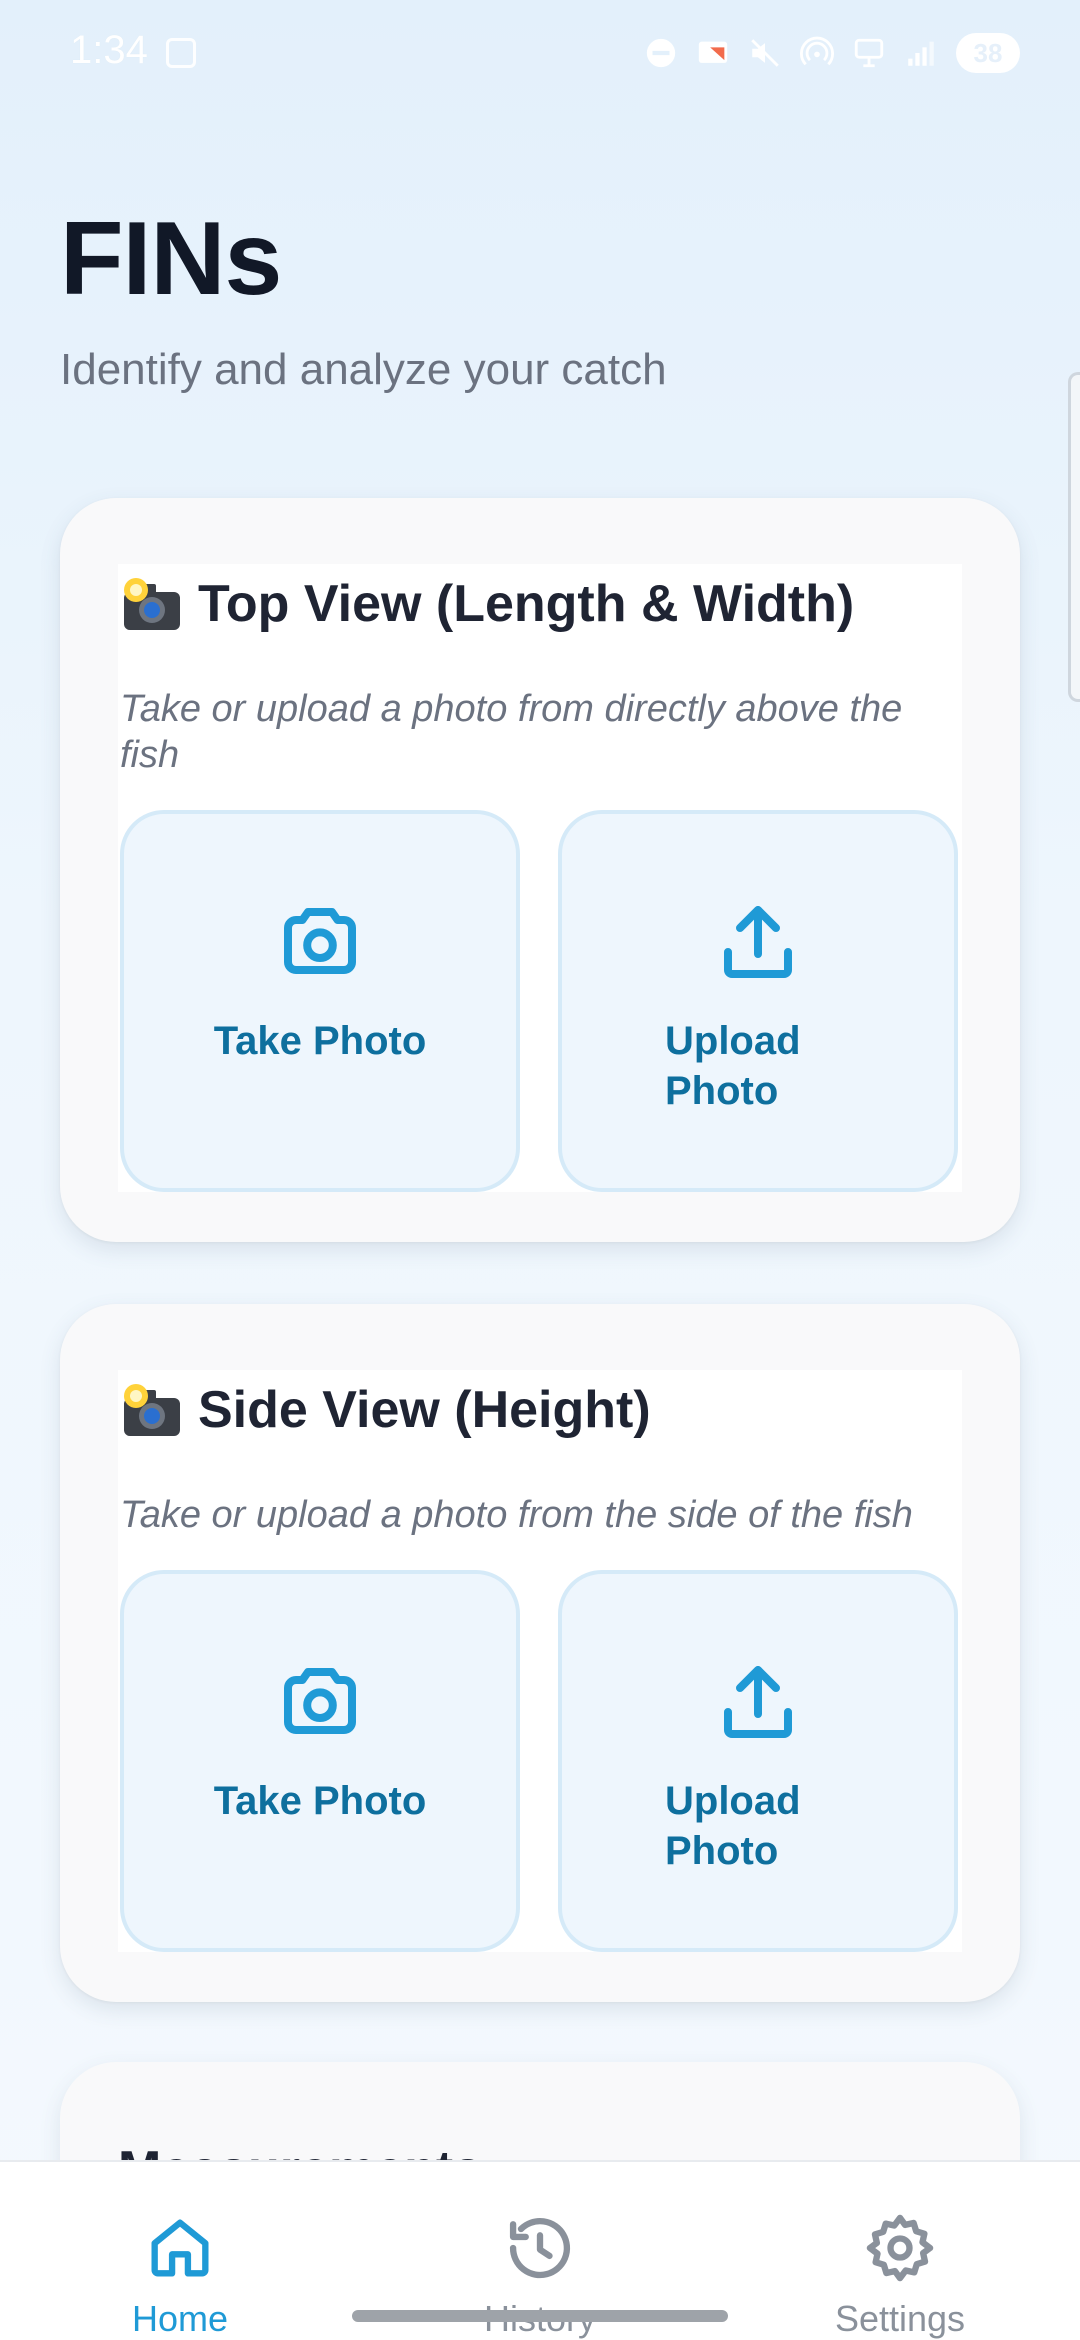  Describe the element at coordinates (540, 55) in the screenshot. I see `status-bar: 1:34 38` at that location.